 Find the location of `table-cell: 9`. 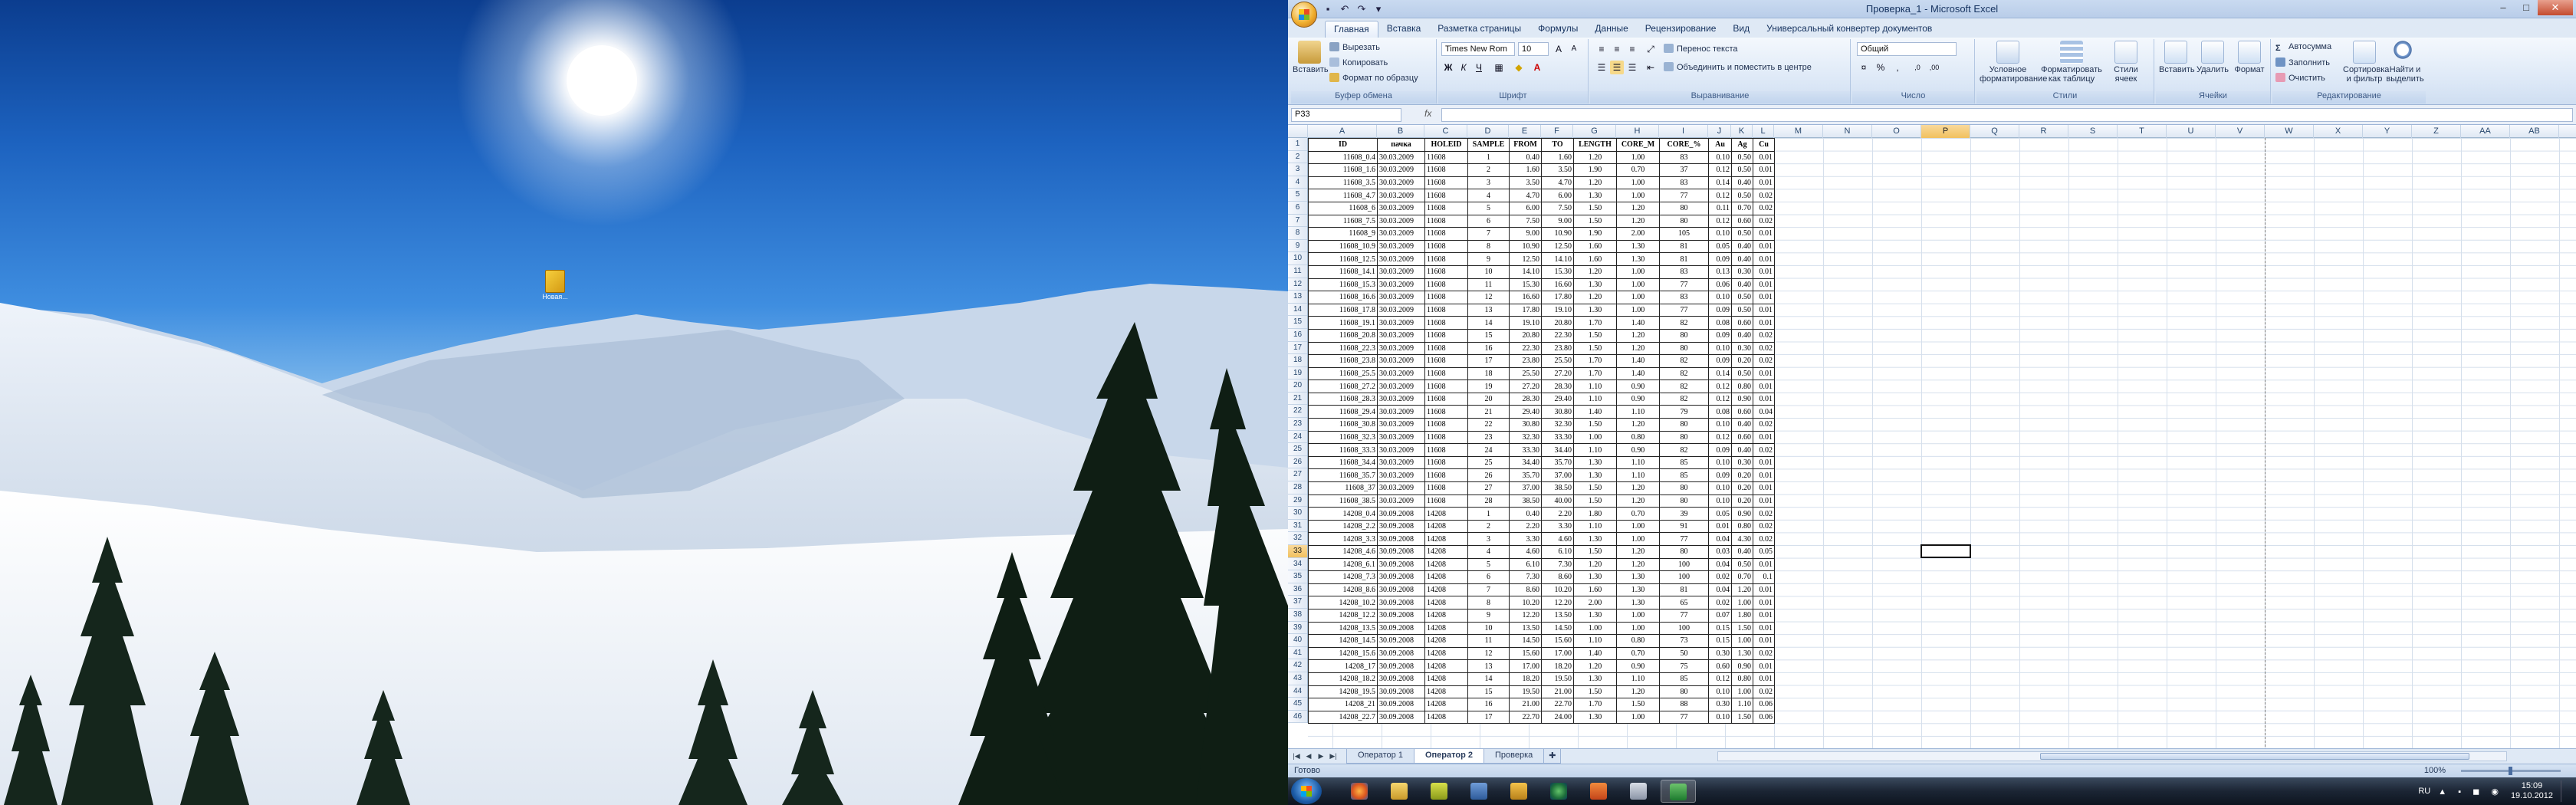

table-cell: 9 is located at coordinates (1488, 615).